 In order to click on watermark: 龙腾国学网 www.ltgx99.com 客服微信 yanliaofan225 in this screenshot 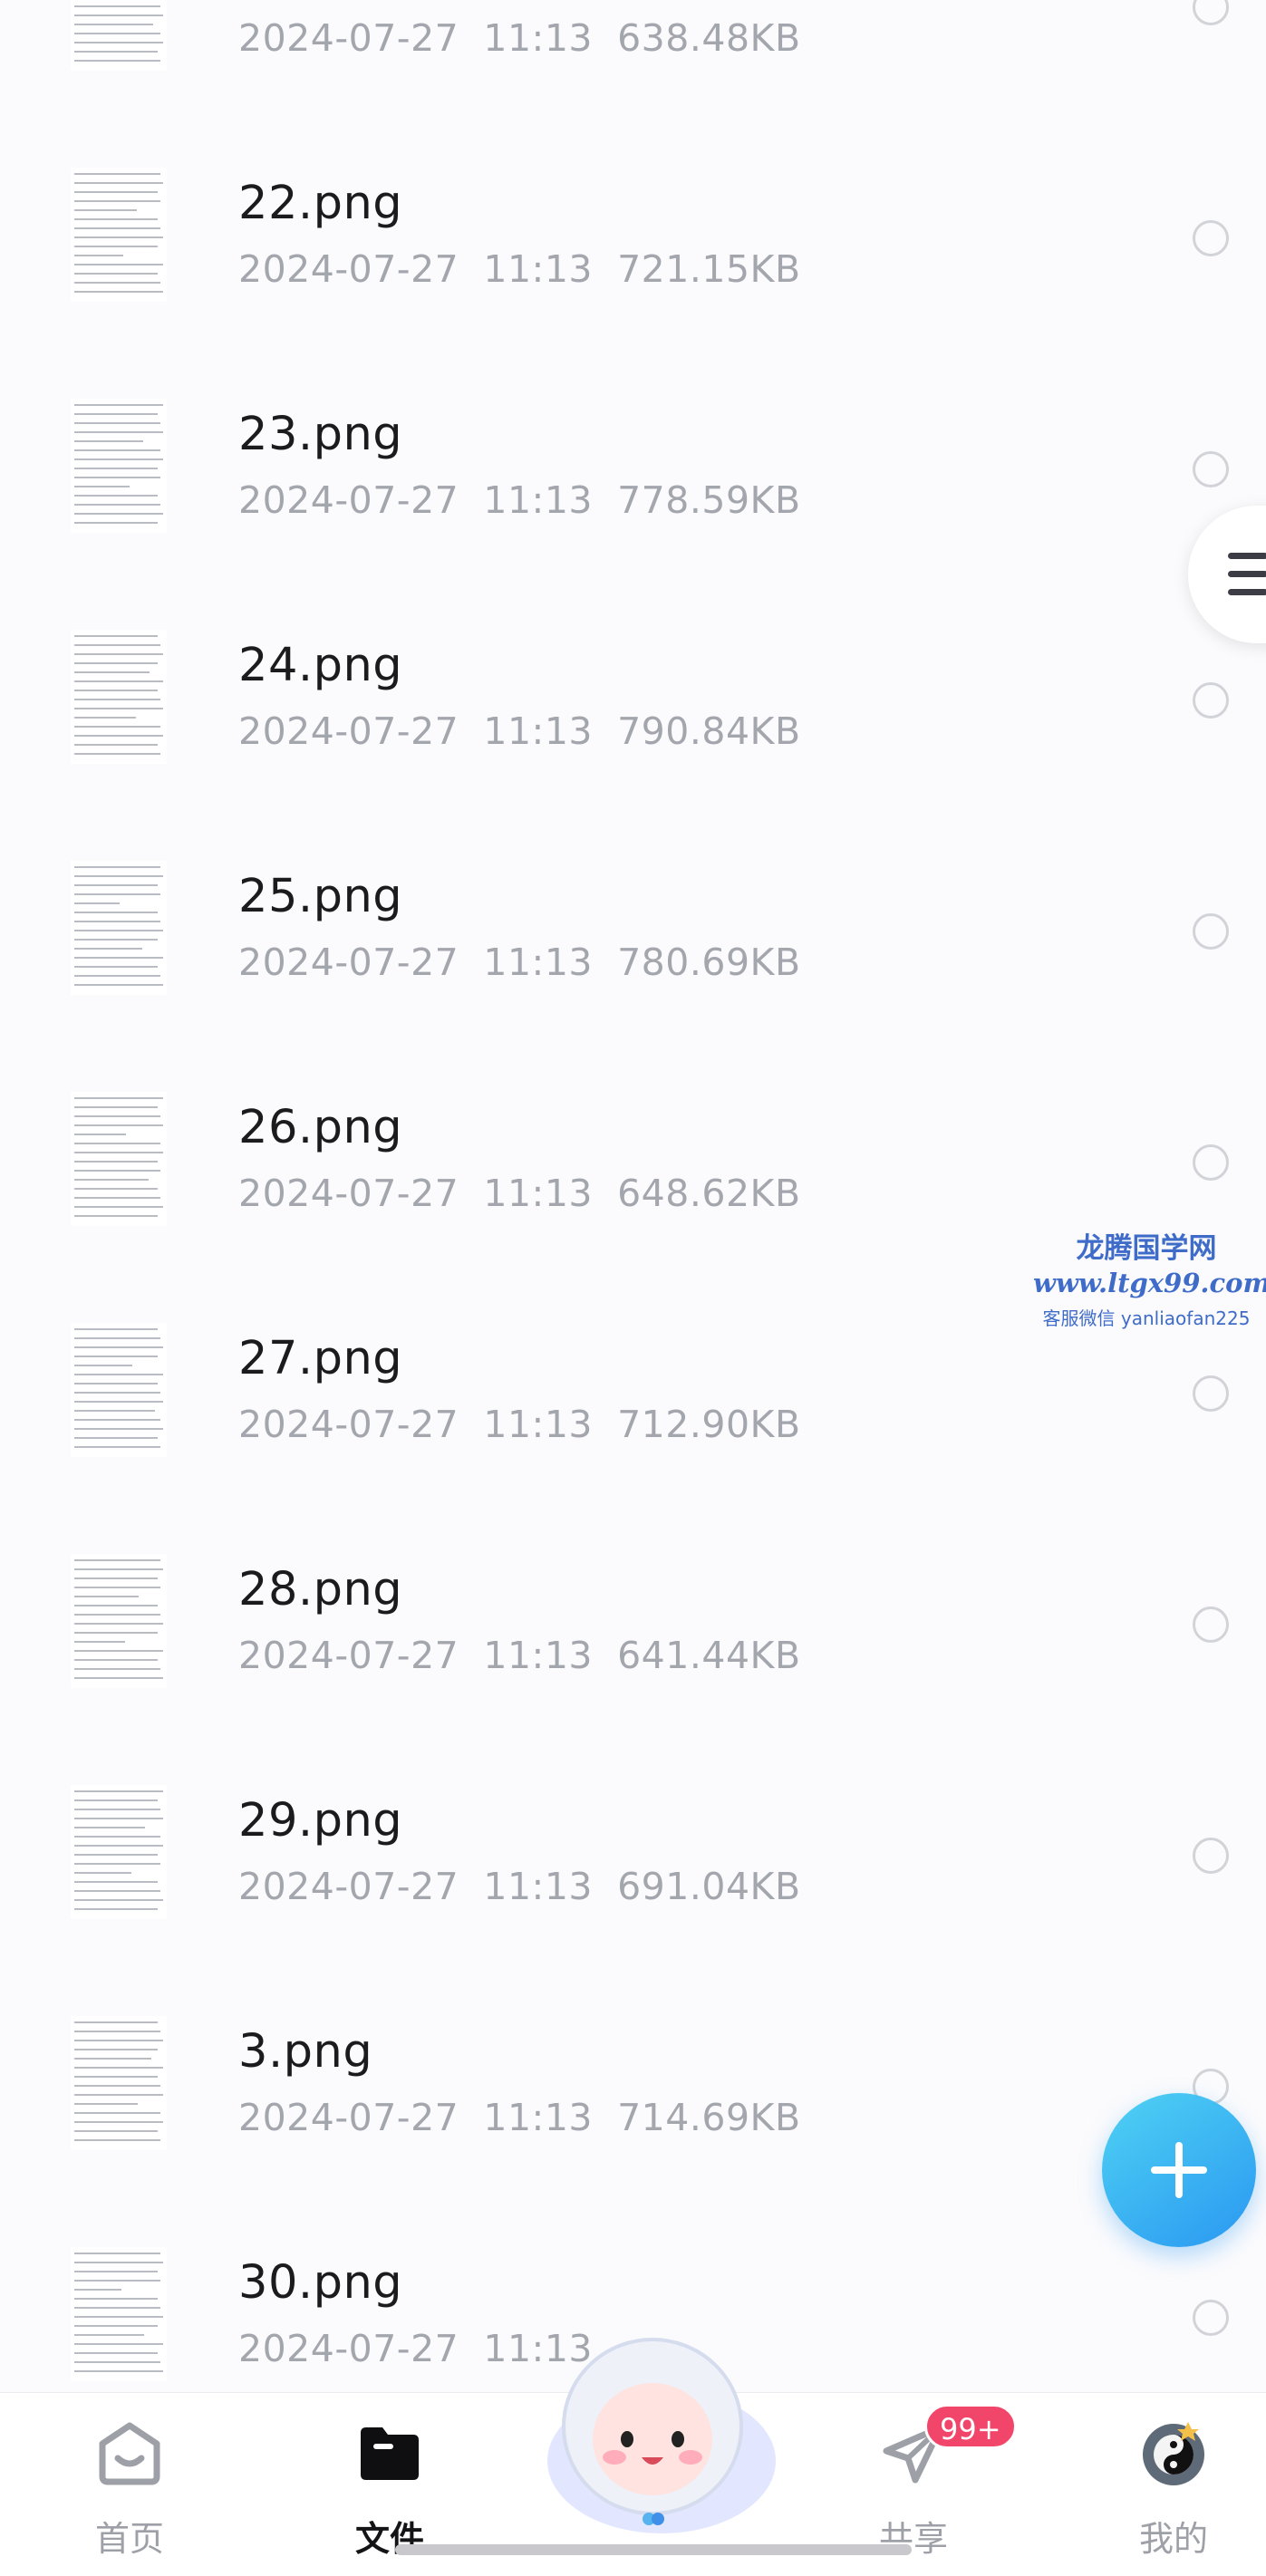, I will do `click(1149, 1277)`.